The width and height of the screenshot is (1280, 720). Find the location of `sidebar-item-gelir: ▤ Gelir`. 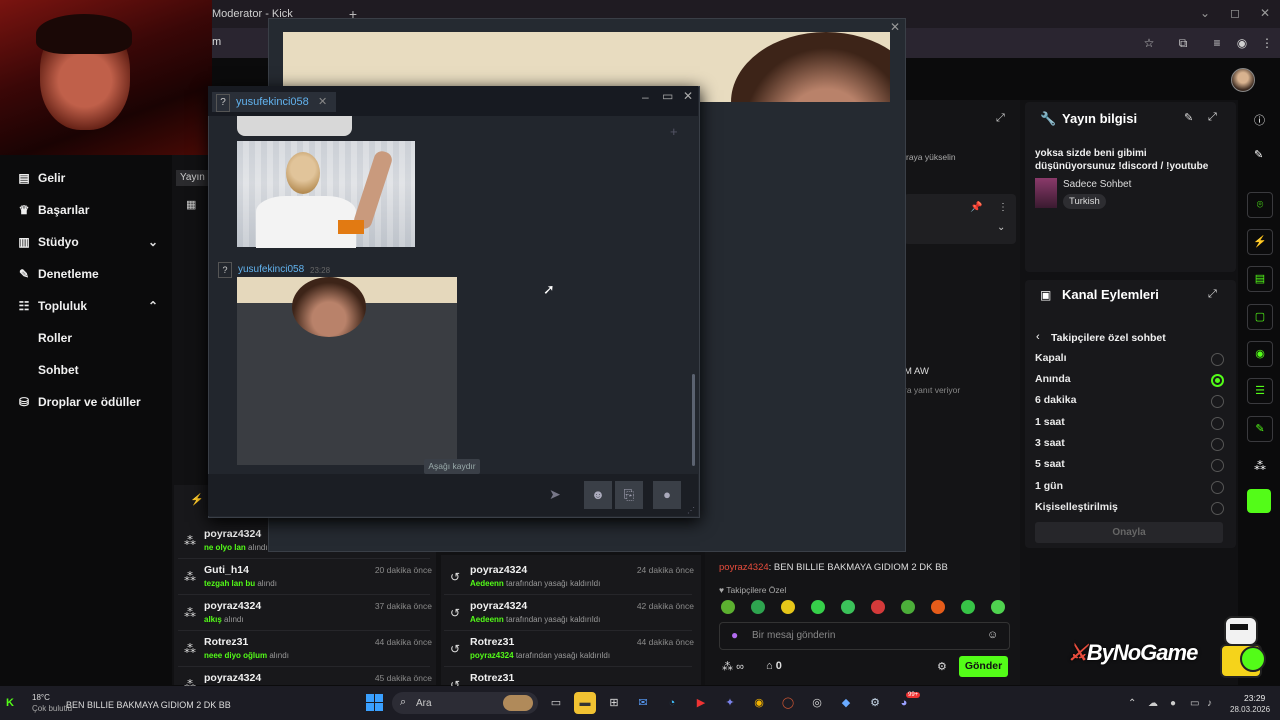

sidebar-item-gelir: ▤ Gelir is located at coordinates (91, 178).